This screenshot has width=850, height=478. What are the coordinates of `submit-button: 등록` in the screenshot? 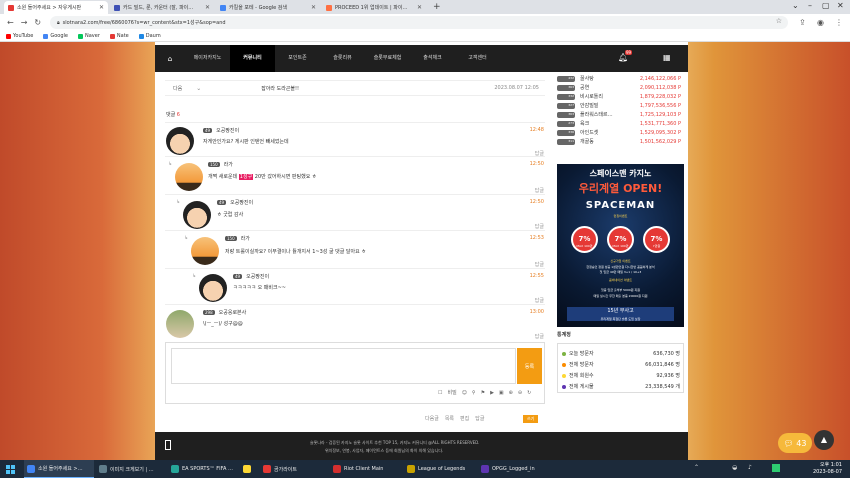 It's located at (529, 366).